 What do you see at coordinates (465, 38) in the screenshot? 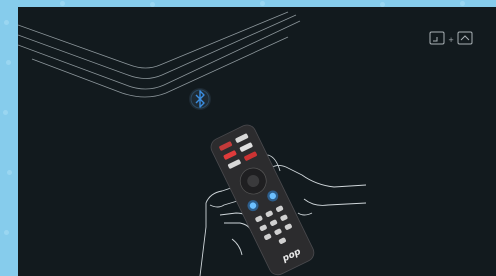
I see `home-icon` at bounding box center [465, 38].